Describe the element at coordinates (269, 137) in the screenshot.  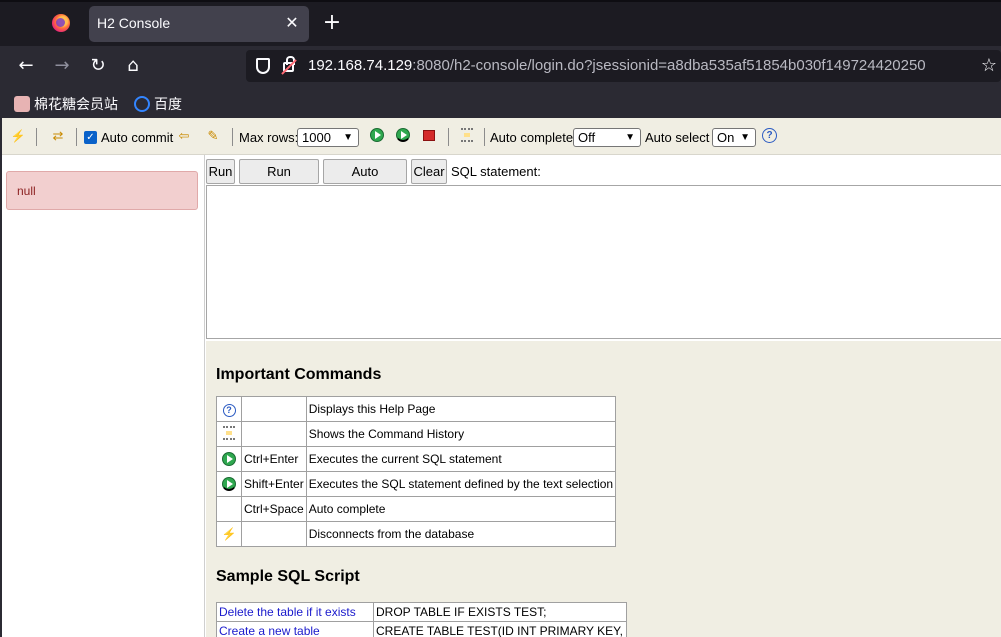
I see `max-rows-label: Max rows:` at that location.